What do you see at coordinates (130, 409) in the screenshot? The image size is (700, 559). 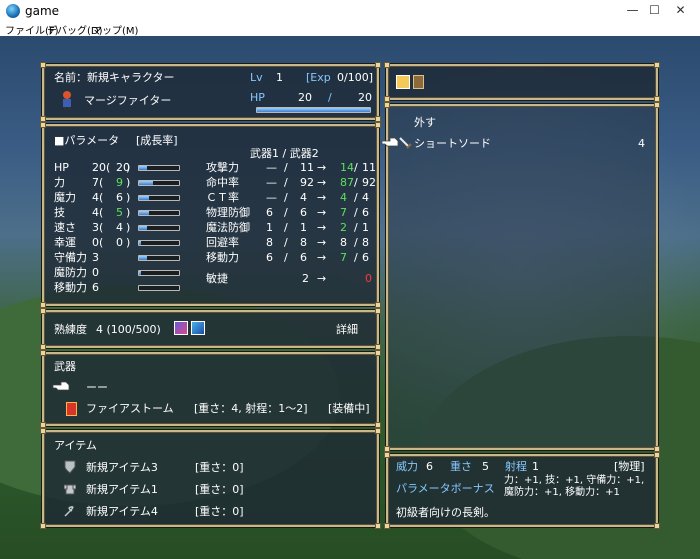 I see `weapon-item-name: ファイアストーム` at bounding box center [130, 409].